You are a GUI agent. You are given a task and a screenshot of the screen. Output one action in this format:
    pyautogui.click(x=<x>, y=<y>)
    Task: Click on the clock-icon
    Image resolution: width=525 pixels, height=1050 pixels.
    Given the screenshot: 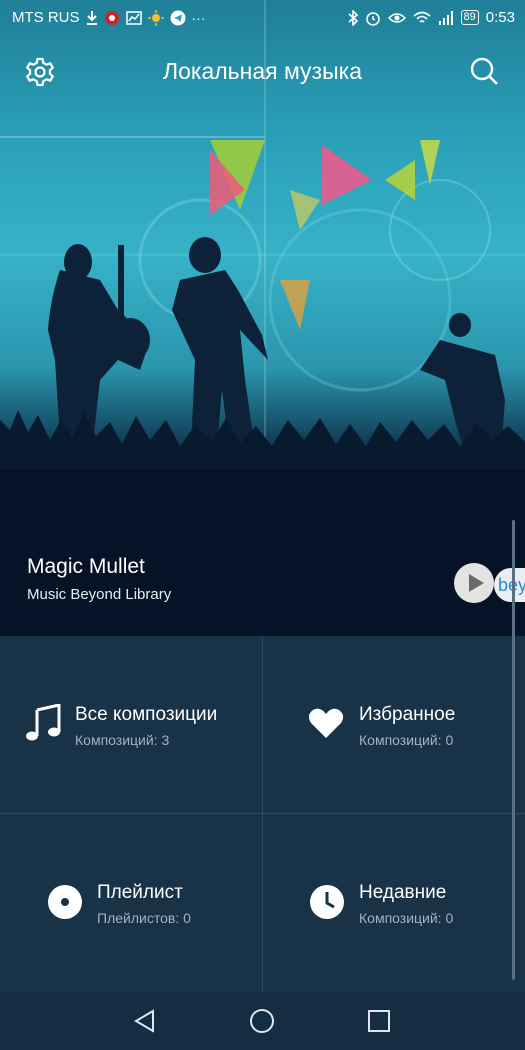 What is the action you would take?
    pyautogui.click(x=327, y=902)
    